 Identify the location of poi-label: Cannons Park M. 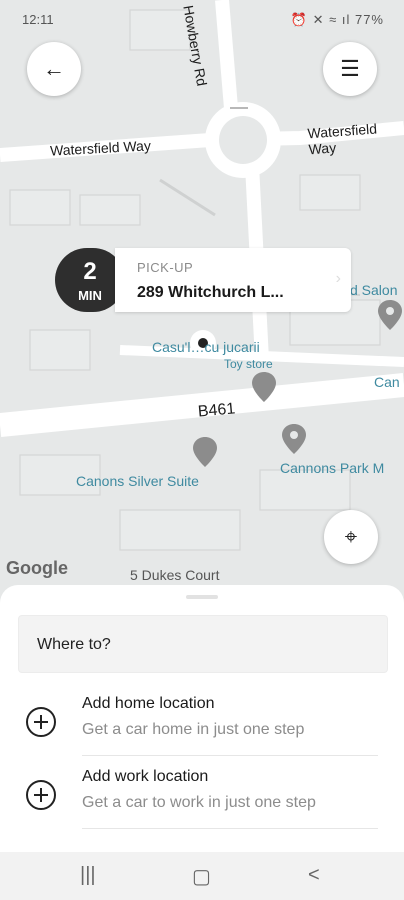
(332, 468).